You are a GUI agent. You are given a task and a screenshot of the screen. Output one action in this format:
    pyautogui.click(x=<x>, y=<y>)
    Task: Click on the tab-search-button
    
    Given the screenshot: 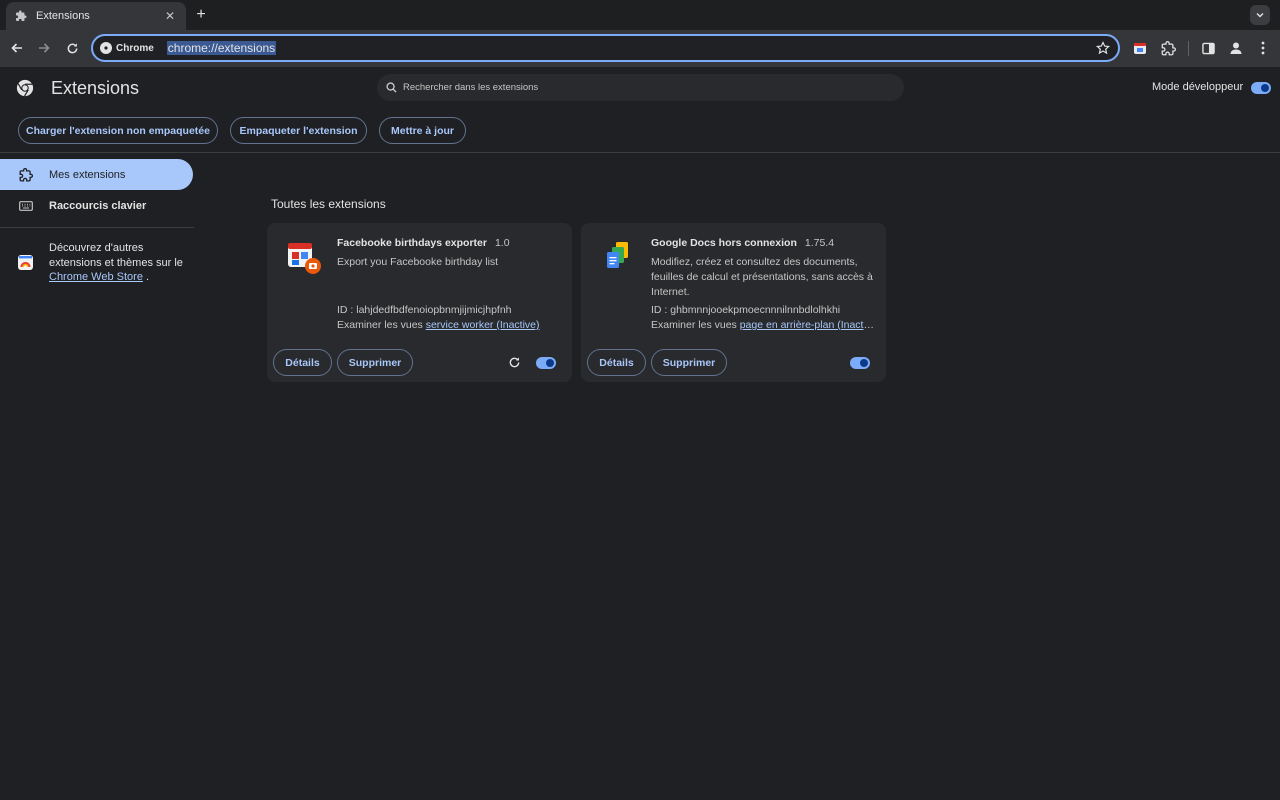 What is the action you would take?
    pyautogui.click(x=1260, y=15)
    